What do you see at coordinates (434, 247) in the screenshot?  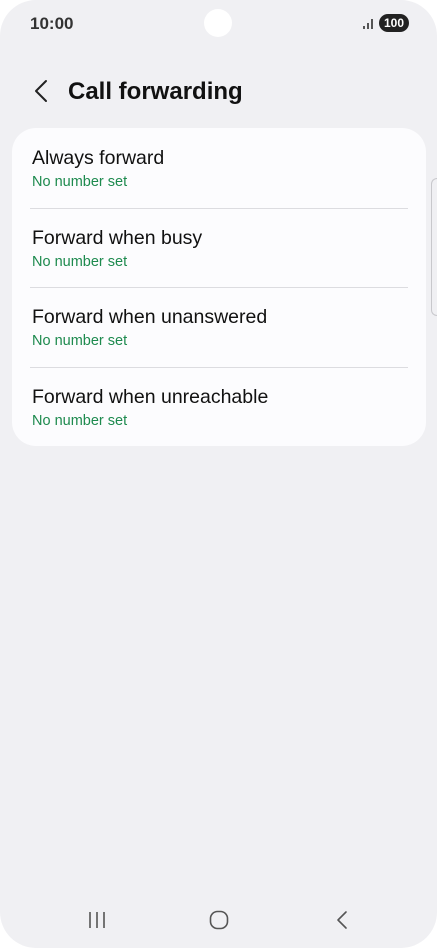 I see `scroll-indicator` at bounding box center [434, 247].